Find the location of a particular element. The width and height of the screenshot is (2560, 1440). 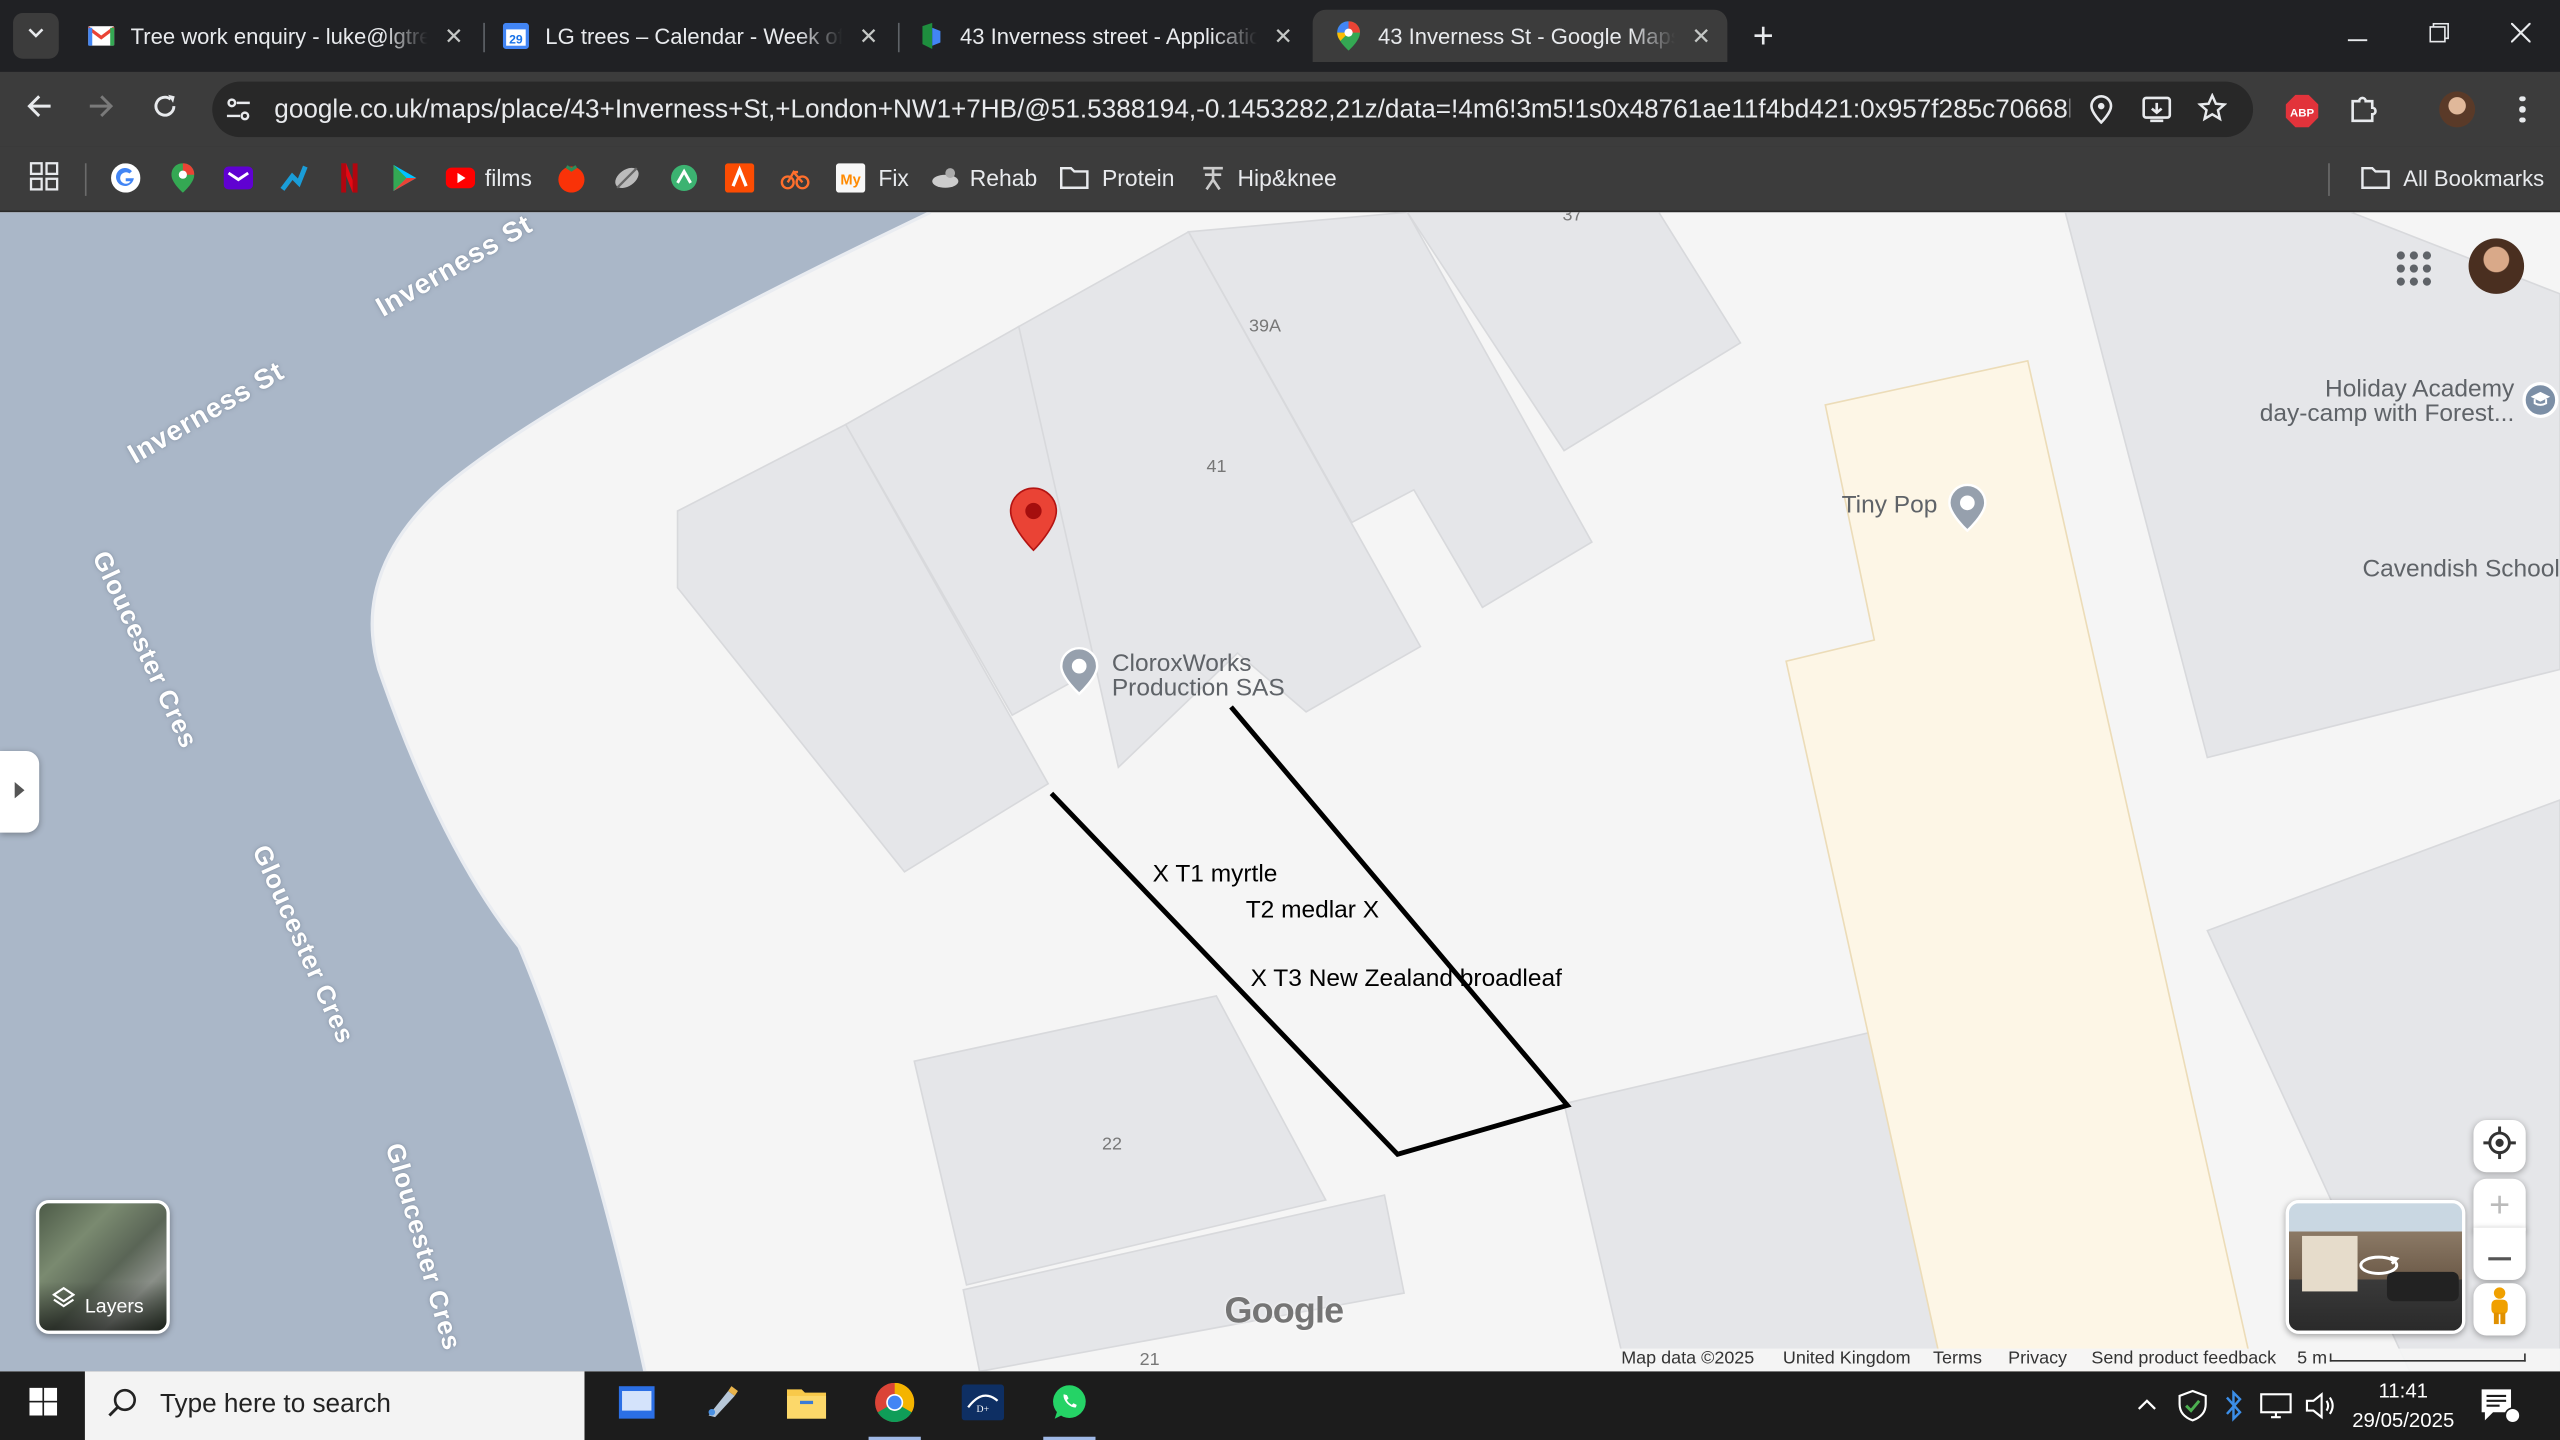

strava-icon is located at coordinates (739, 178).